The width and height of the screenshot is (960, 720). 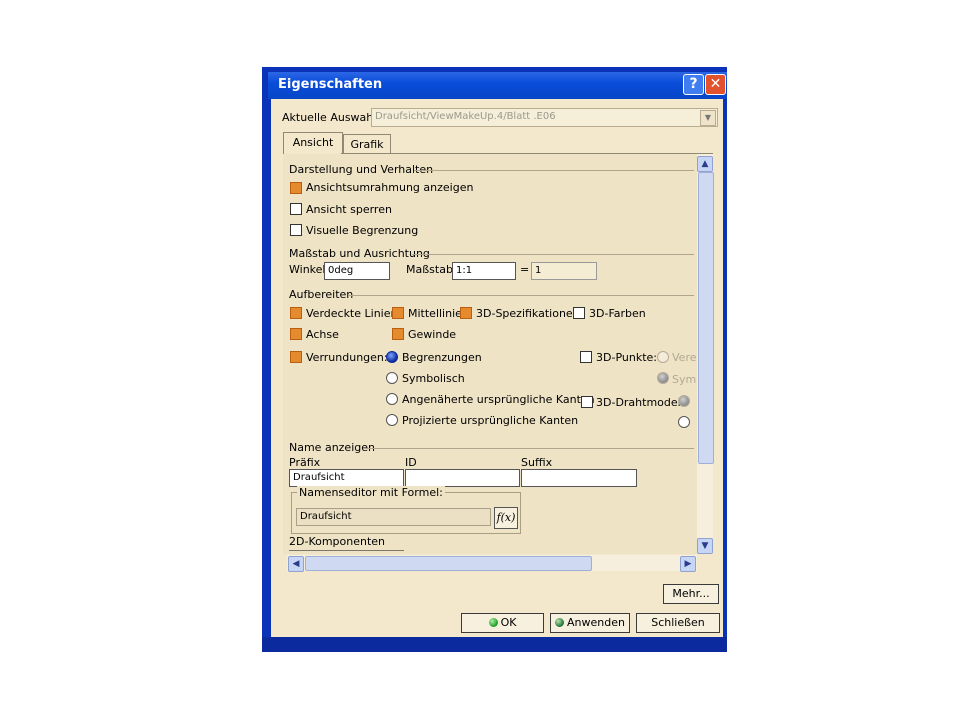 I want to click on scroll-up-icon: ▲, so click(x=705, y=164).